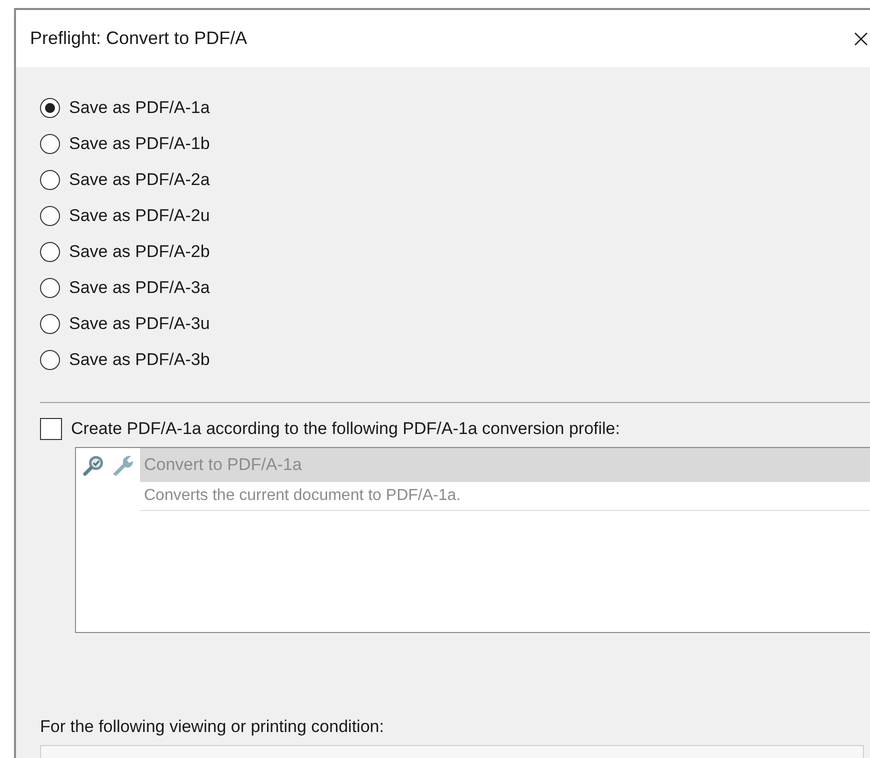 The image size is (870, 758). I want to click on radio-label: Save as PDF/A-3u, so click(139, 324).